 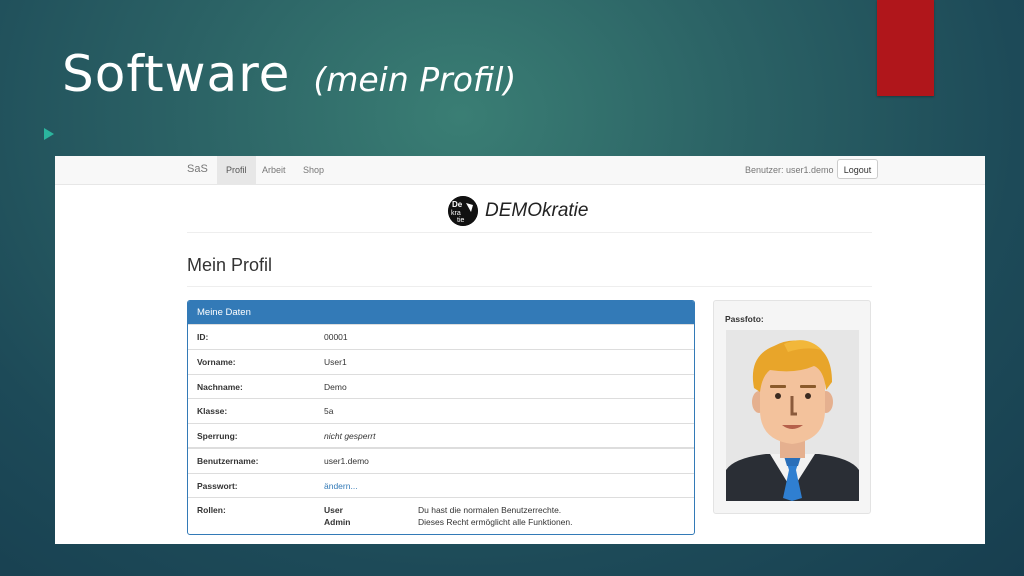 I want to click on page-title: Mein Profil, so click(x=230, y=265).